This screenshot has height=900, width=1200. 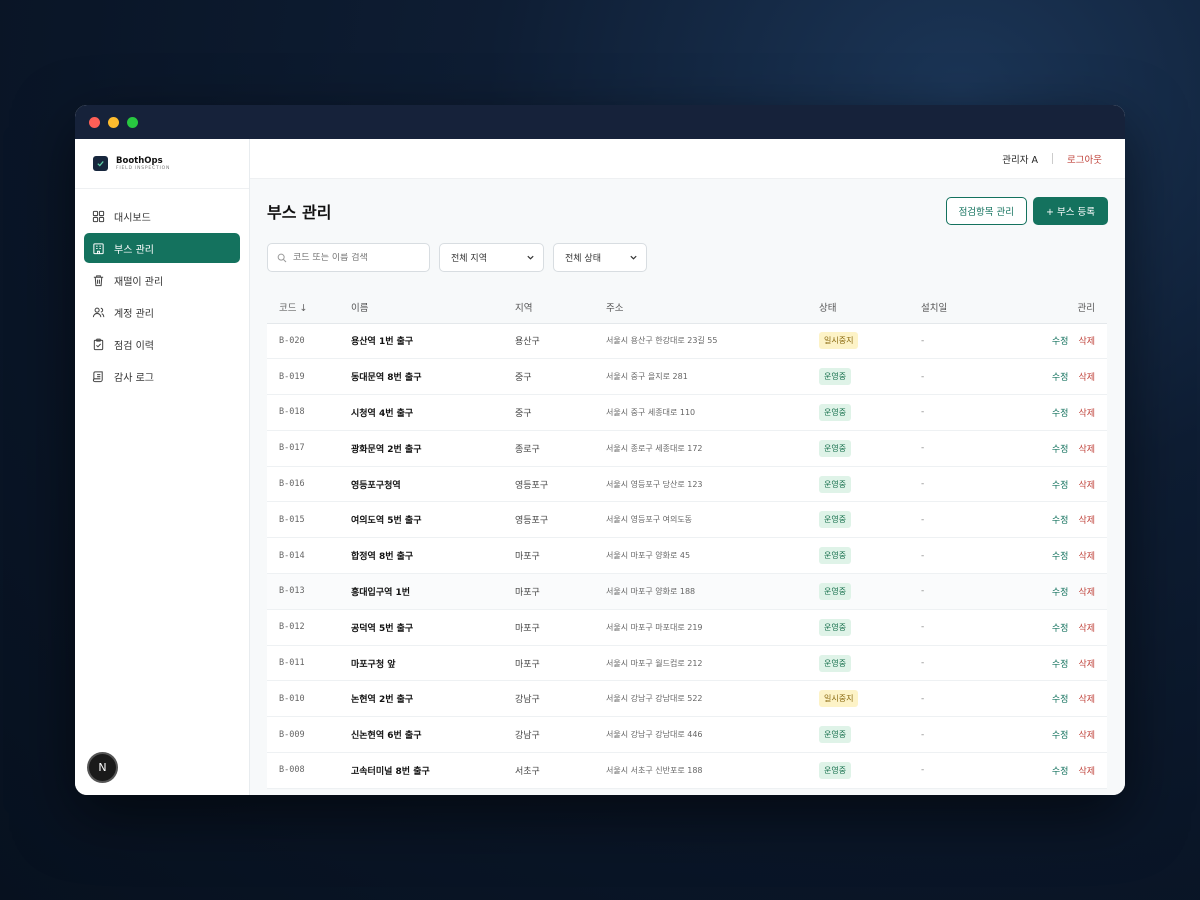 What do you see at coordinates (309, 484) in the screenshot?
I see `booth-code: B-016` at bounding box center [309, 484].